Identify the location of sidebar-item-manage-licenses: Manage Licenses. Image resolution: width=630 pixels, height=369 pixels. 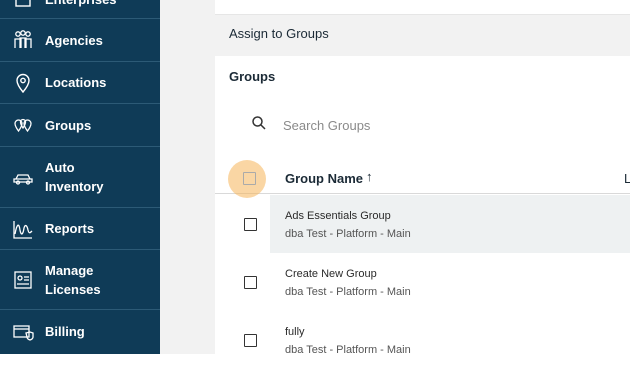
(80, 280).